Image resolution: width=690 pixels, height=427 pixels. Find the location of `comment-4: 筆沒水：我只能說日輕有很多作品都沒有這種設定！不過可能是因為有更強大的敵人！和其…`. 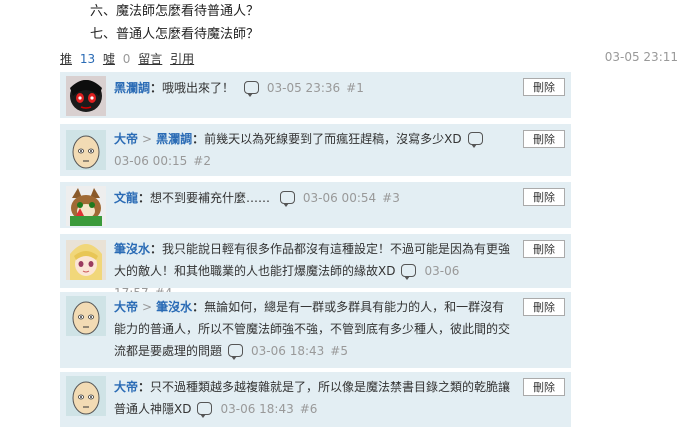

comment-4: 筆沒水：我只能說日輕有很多作品都沒有這種設定！不過可能是因為有更強大的敵人！和其… is located at coordinates (315, 267).